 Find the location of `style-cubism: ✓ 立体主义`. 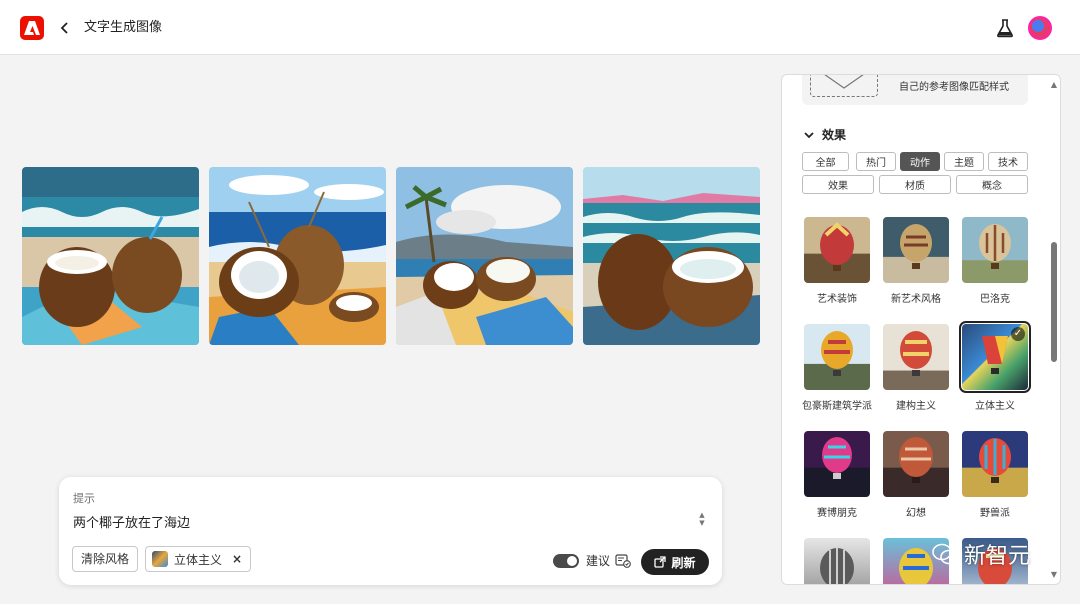

style-cubism: ✓ 立体主义 is located at coordinates (995, 366).